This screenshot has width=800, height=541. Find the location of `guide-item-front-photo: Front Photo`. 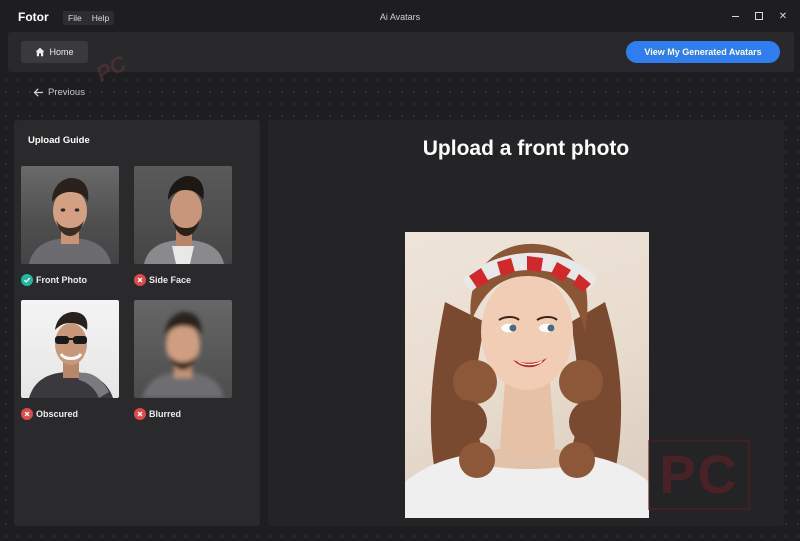

guide-item-front-photo: Front Photo is located at coordinates (70, 226).